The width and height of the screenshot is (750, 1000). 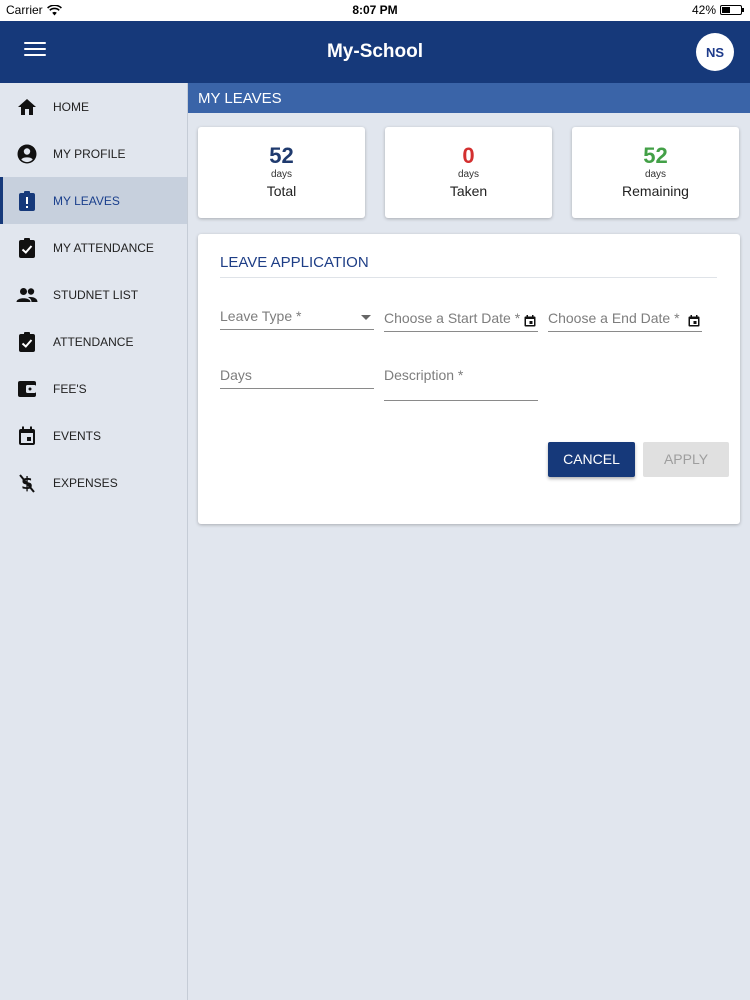 I want to click on sidebar-item-home: HOME, so click(x=93, y=106).